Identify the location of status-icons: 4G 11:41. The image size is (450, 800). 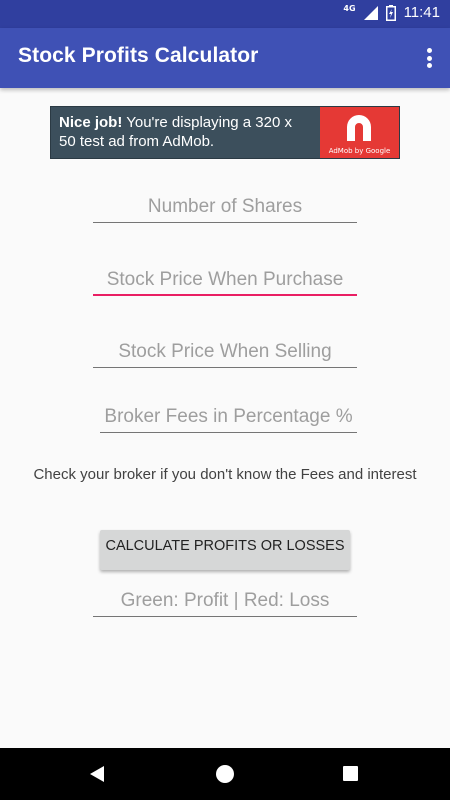
(391, 12).